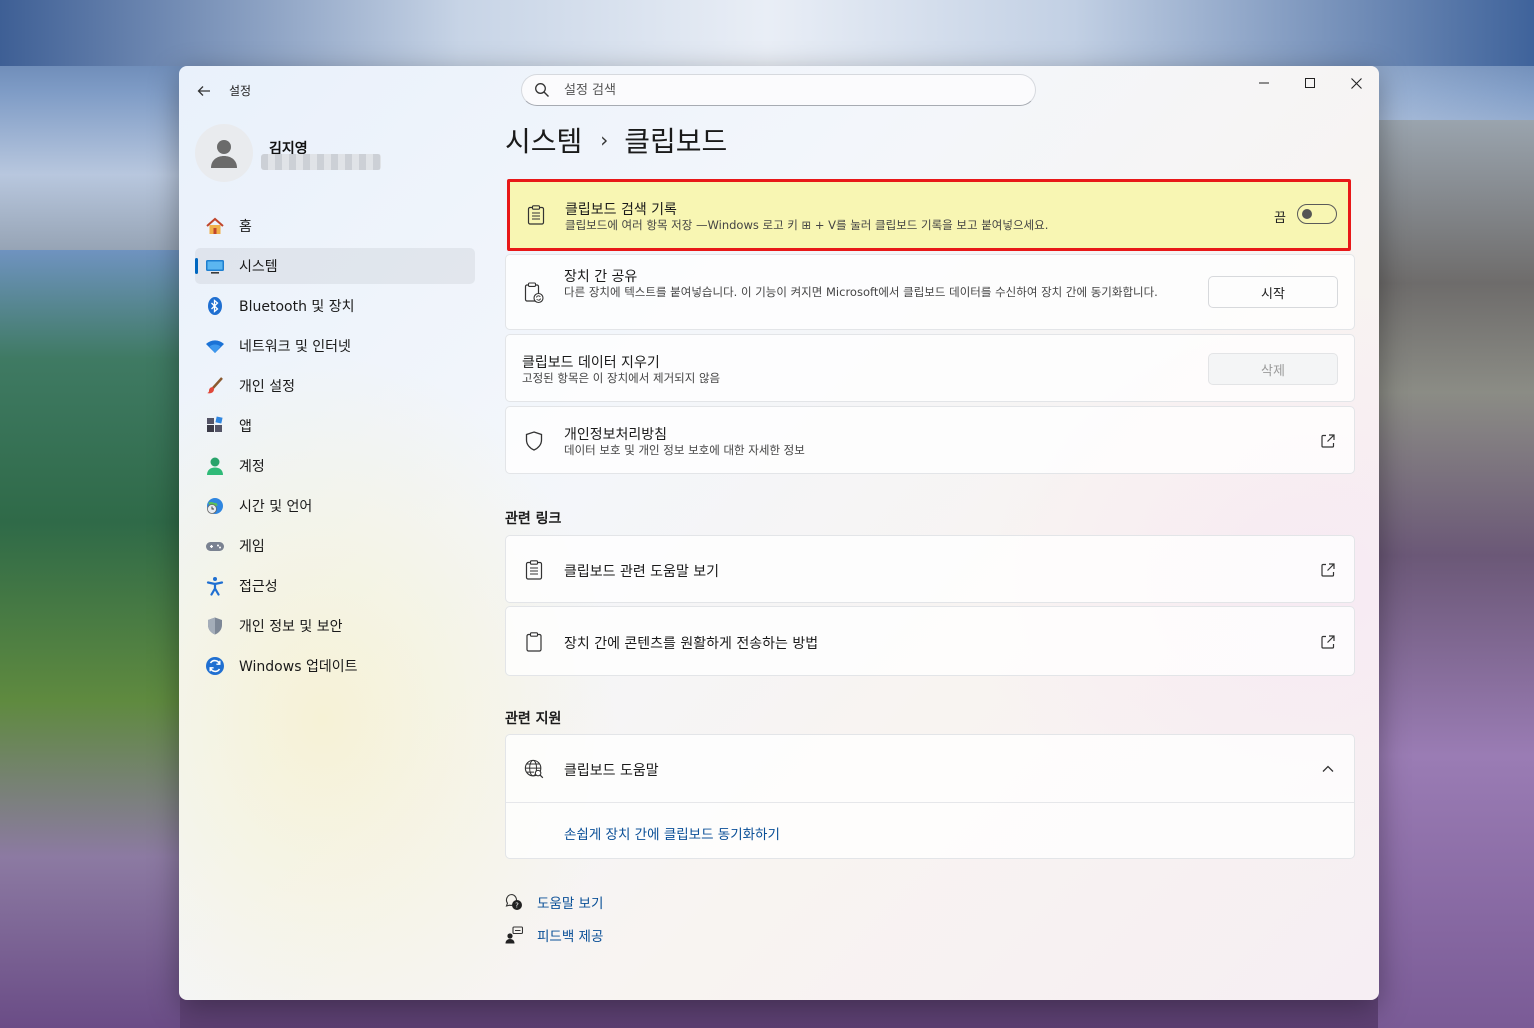 This screenshot has height=1028, width=1534. Describe the element at coordinates (514, 935) in the screenshot. I see `feedback-icon` at that location.